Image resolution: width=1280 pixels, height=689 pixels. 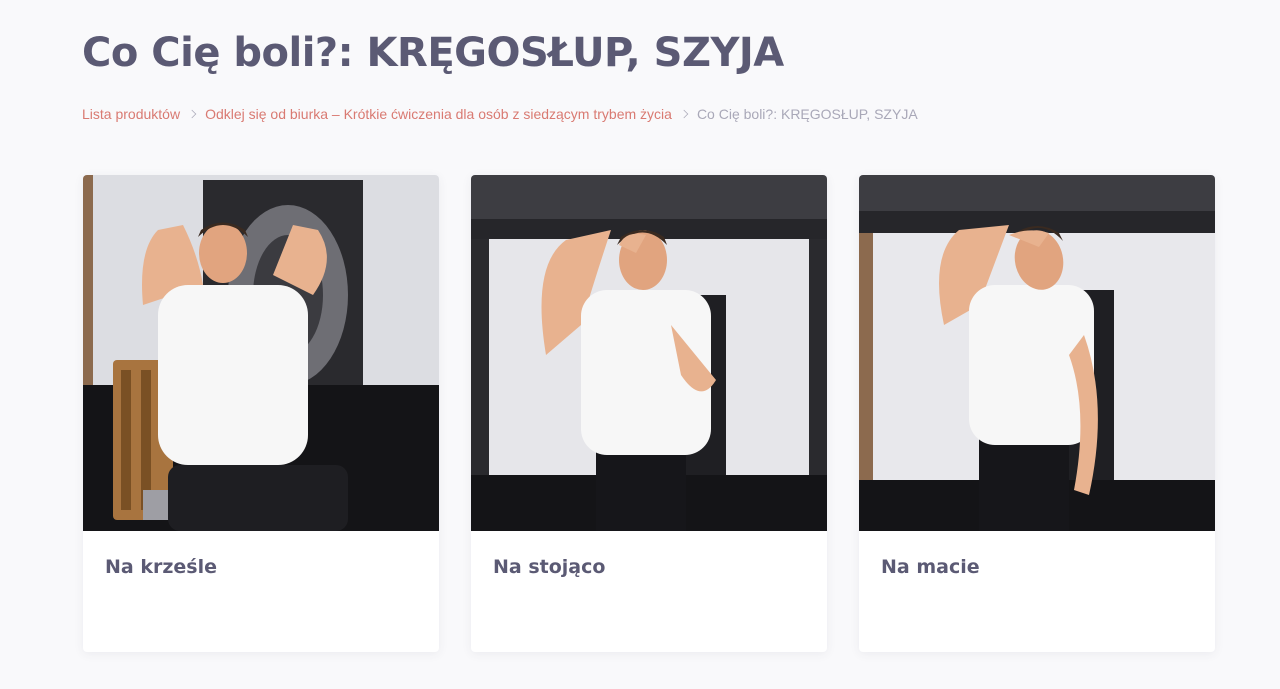 I want to click on lesson-card-title: Na macie, so click(x=1037, y=554).